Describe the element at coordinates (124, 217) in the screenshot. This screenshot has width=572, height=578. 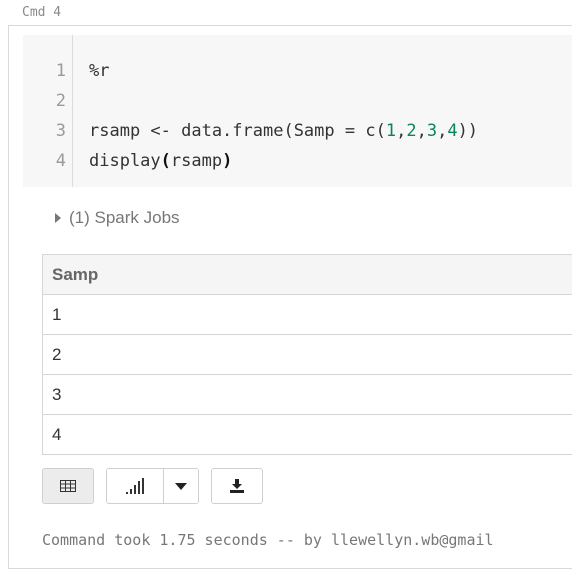
I see `spark-jobs-label: (1) Spark Jobs` at that location.